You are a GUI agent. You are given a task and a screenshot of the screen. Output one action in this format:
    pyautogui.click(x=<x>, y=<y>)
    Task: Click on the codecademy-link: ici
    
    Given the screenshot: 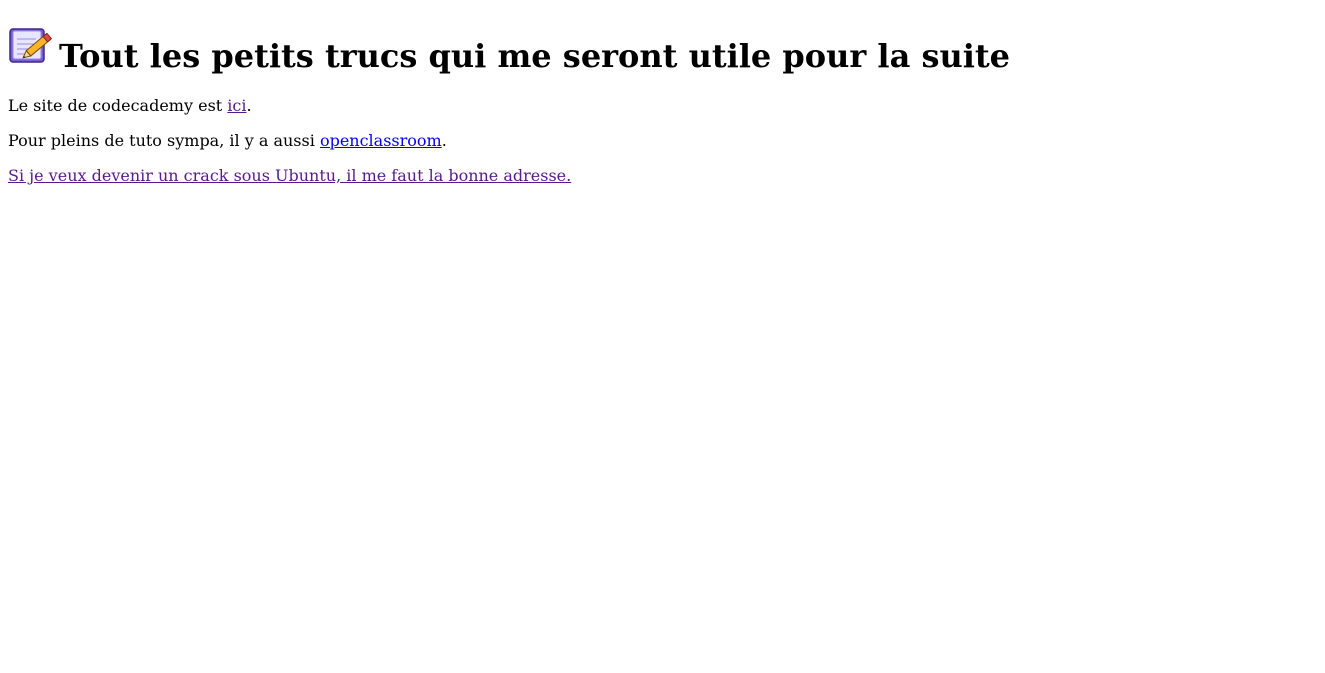 What is the action you would take?
    pyautogui.click(x=236, y=105)
    